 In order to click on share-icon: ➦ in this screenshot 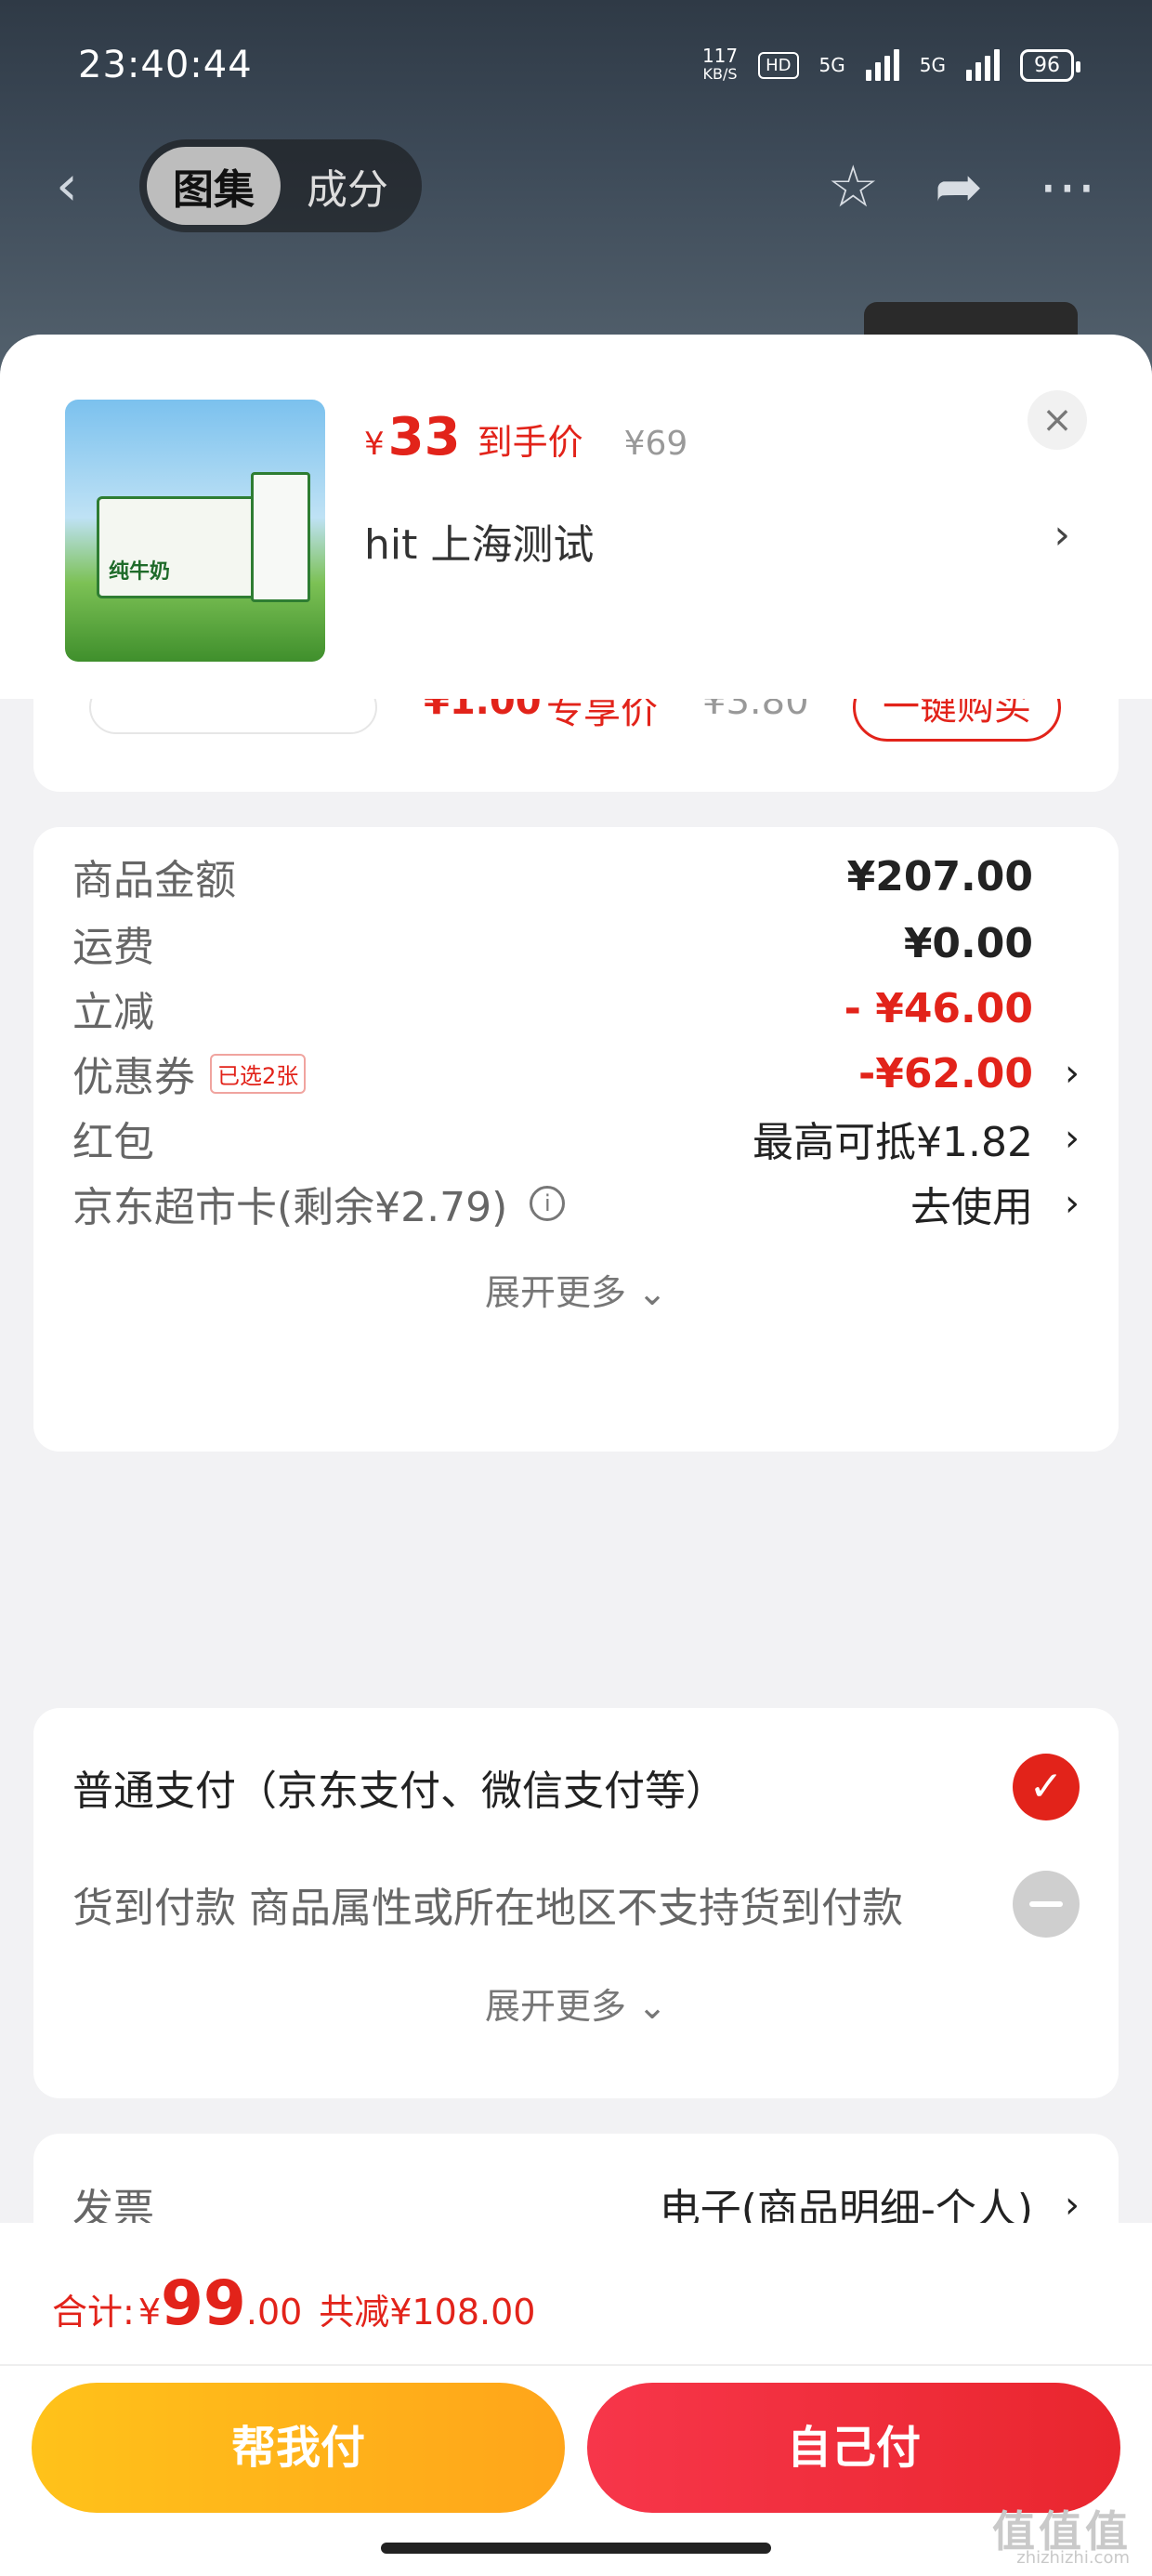, I will do `click(959, 186)`.